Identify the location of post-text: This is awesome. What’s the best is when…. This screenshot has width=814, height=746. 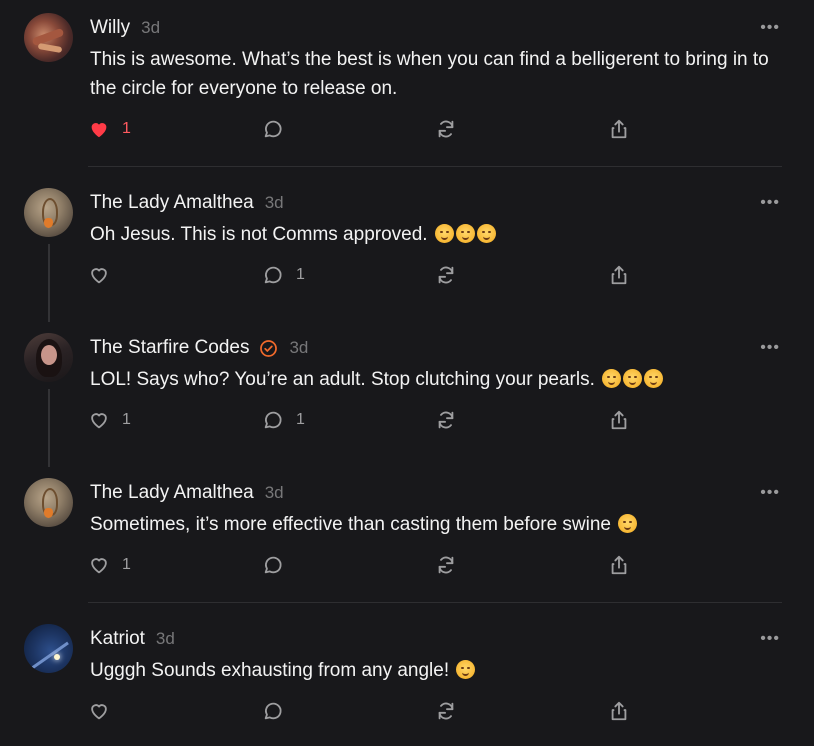
(429, 74).